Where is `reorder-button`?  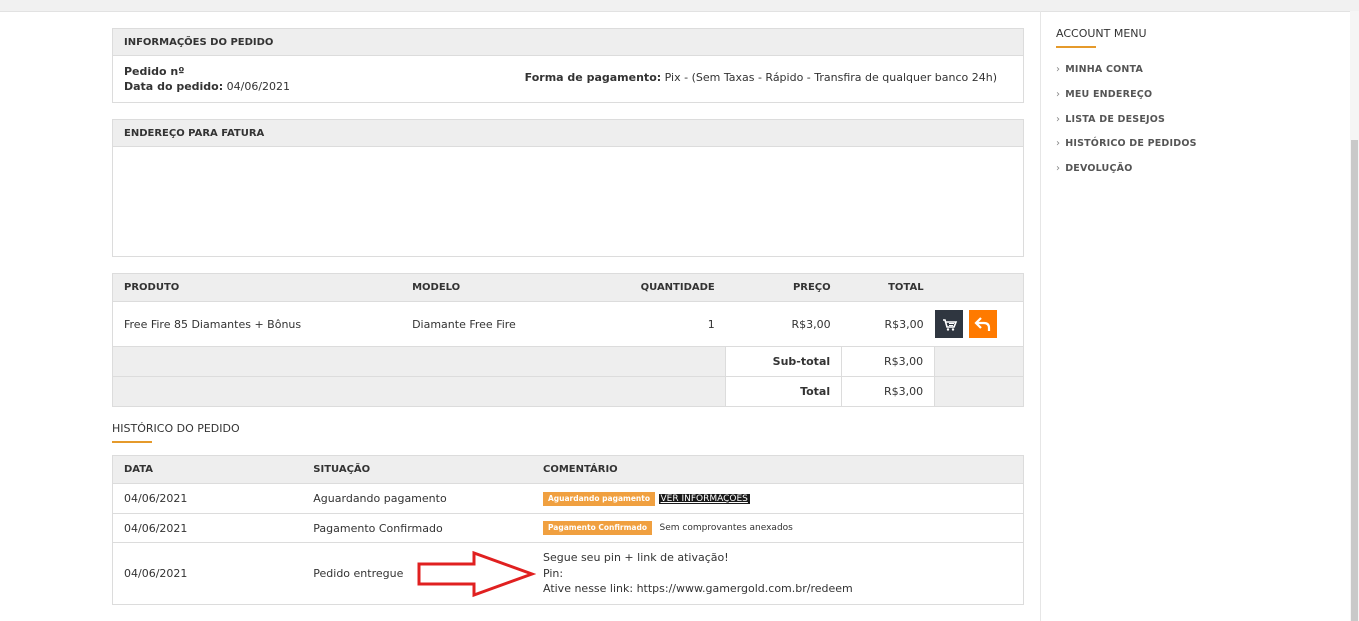 reorder-button is located at coordinates (948, 324).